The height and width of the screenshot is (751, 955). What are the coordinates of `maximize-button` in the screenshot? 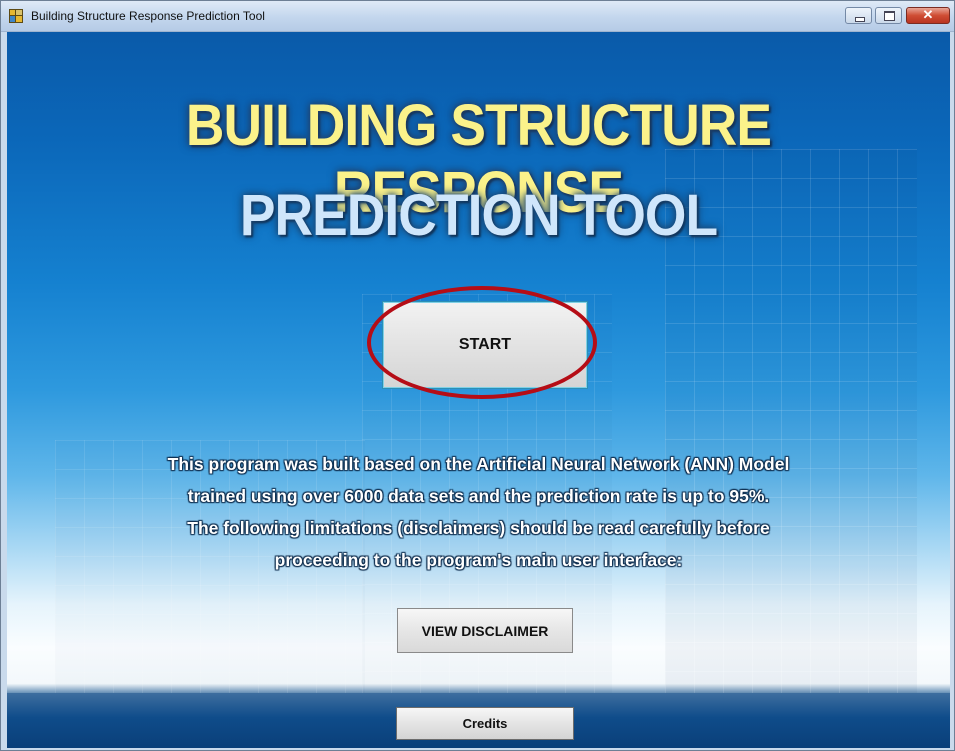 It's located at (888, 15).